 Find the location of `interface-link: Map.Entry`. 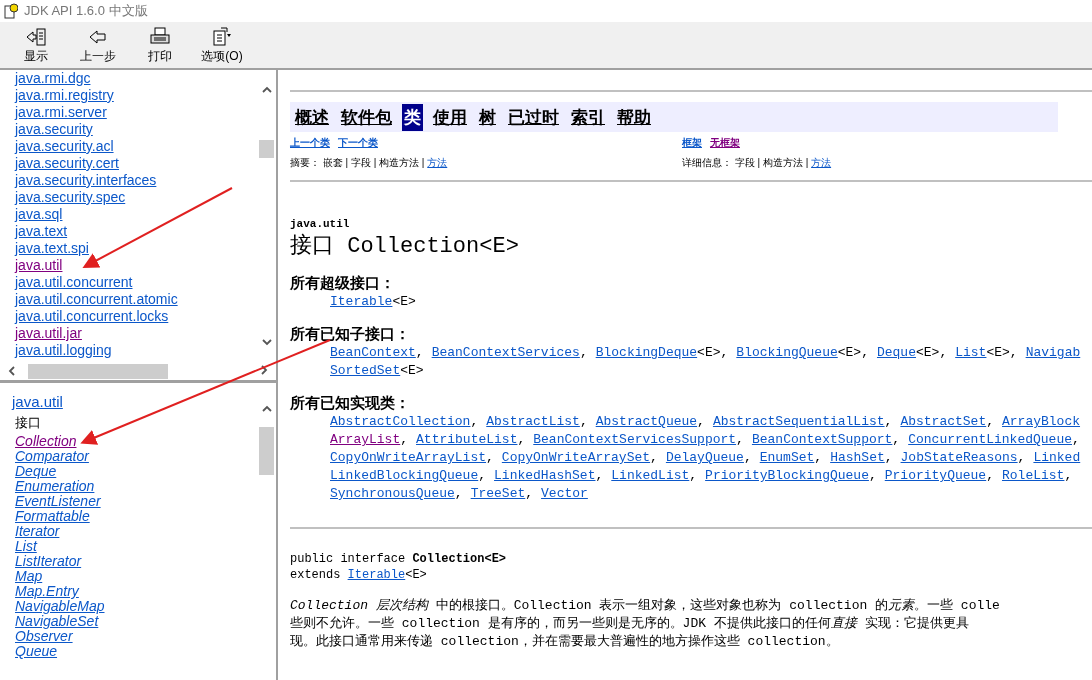

interface-link: Map.Entry is located at coordinates (47, 591).